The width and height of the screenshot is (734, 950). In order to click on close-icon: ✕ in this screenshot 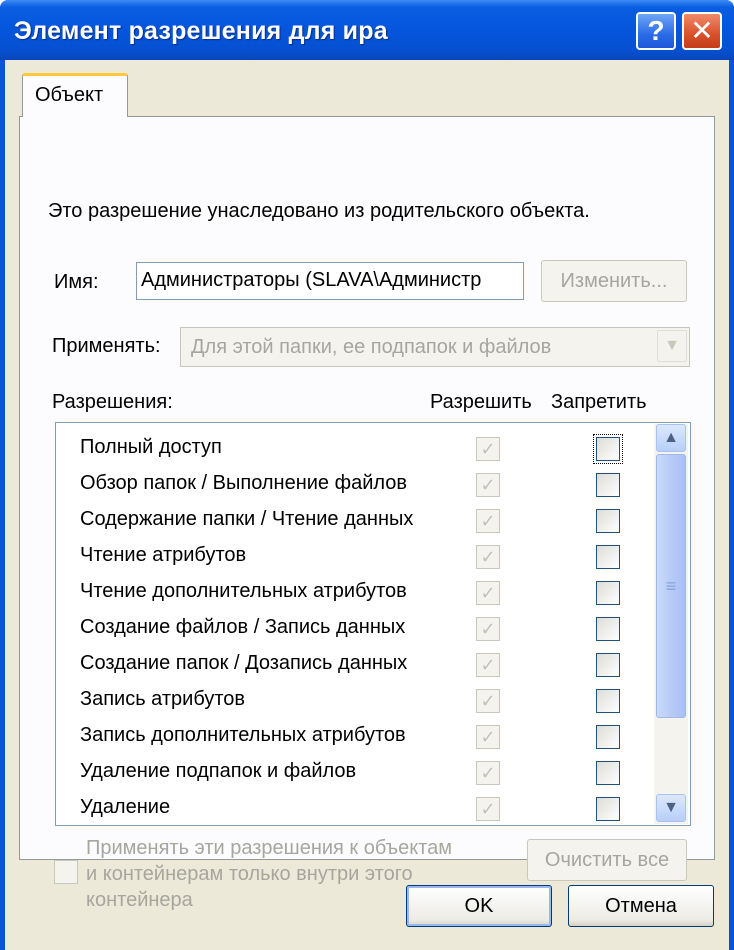, I will do `click(702, 30)`.